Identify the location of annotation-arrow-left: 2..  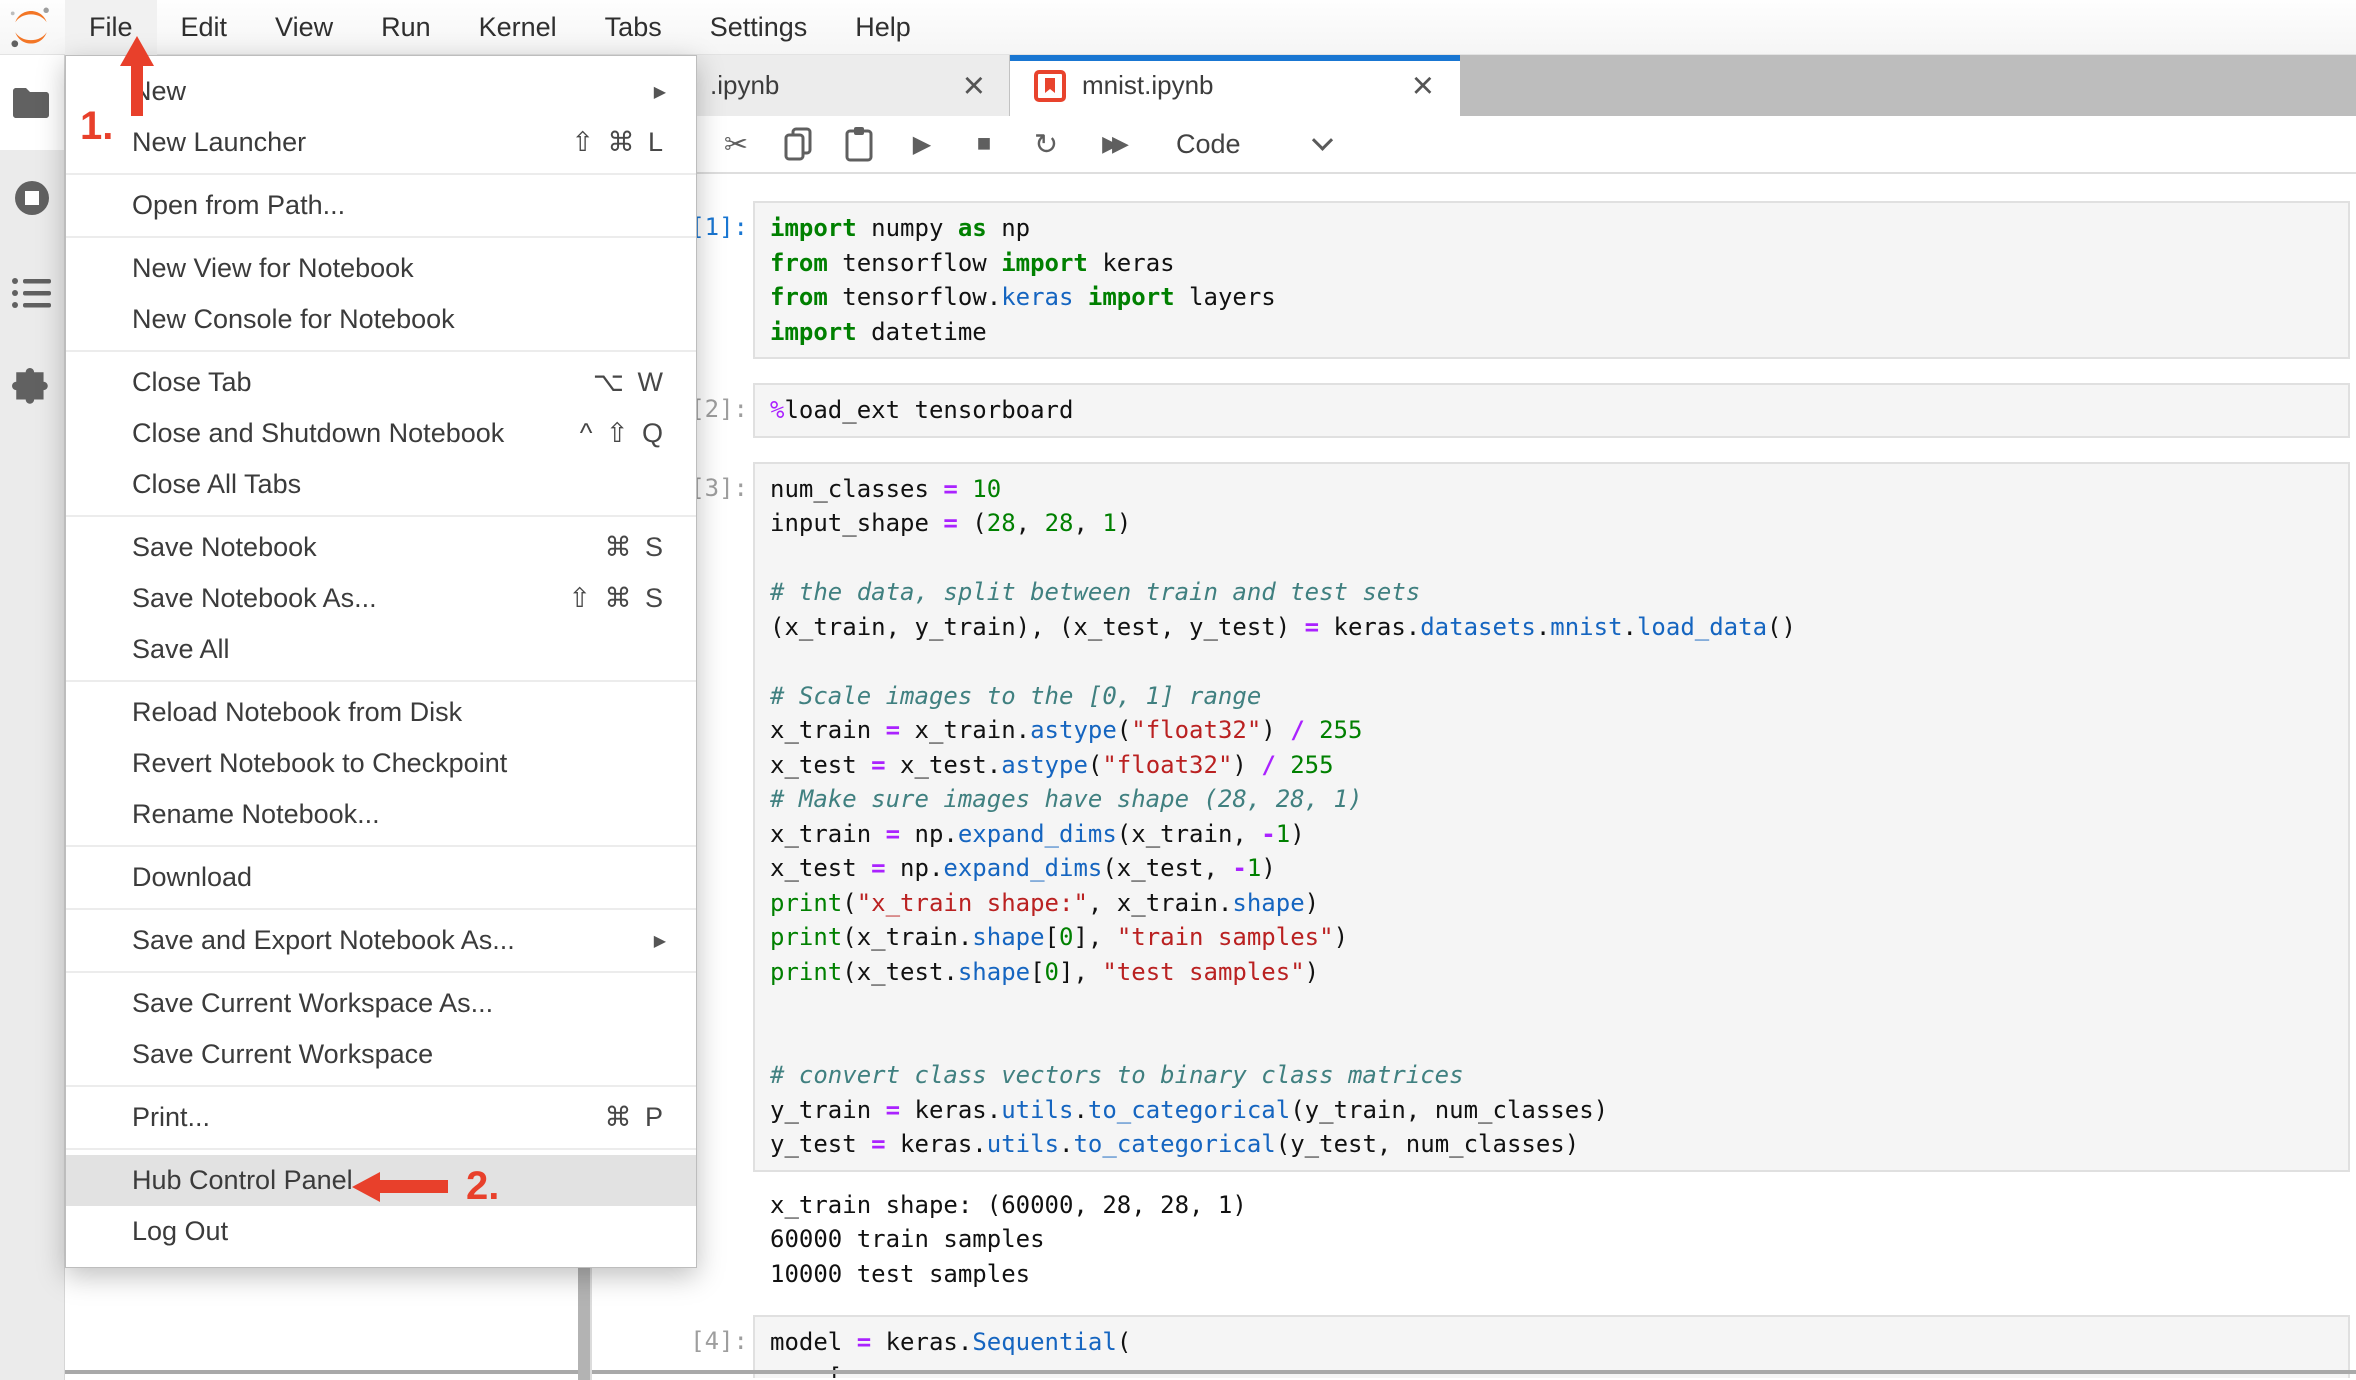
(425, 1186).